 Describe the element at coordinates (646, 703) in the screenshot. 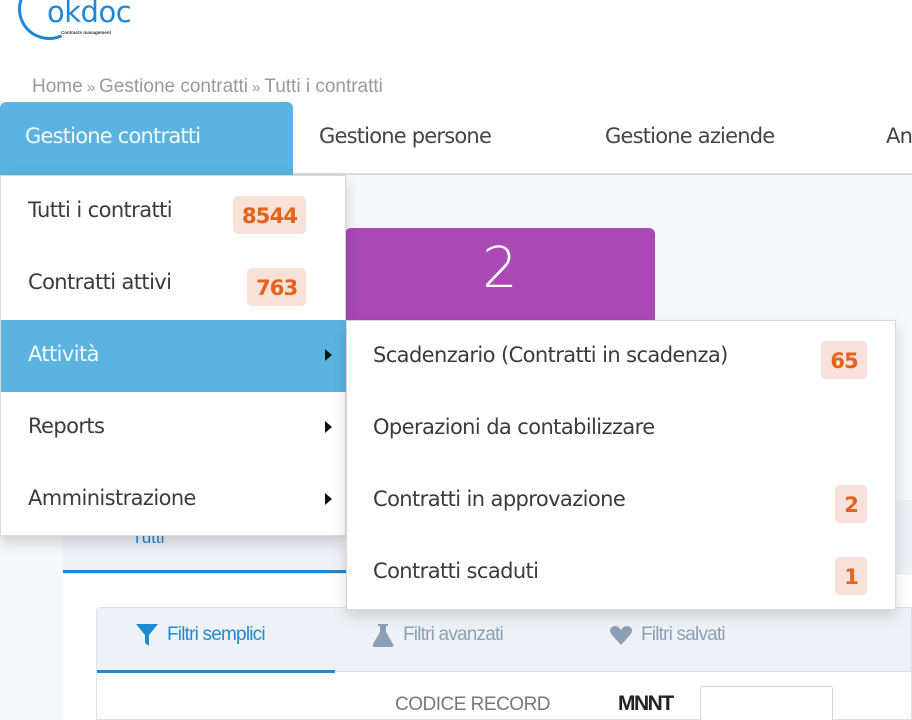

I see `codice-record-prefix: MNNT` at that location.